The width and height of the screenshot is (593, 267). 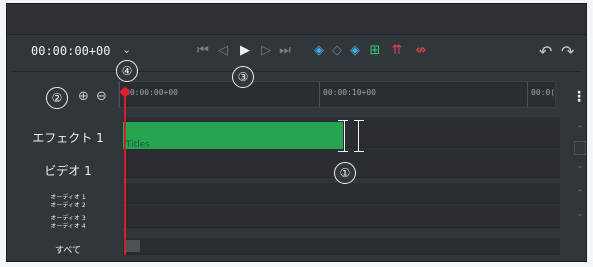 What do you see at coordinates (83, 96) in the screenshot?
I see `zoom-in-icon: ⊕` at bounding box center [83, 96].